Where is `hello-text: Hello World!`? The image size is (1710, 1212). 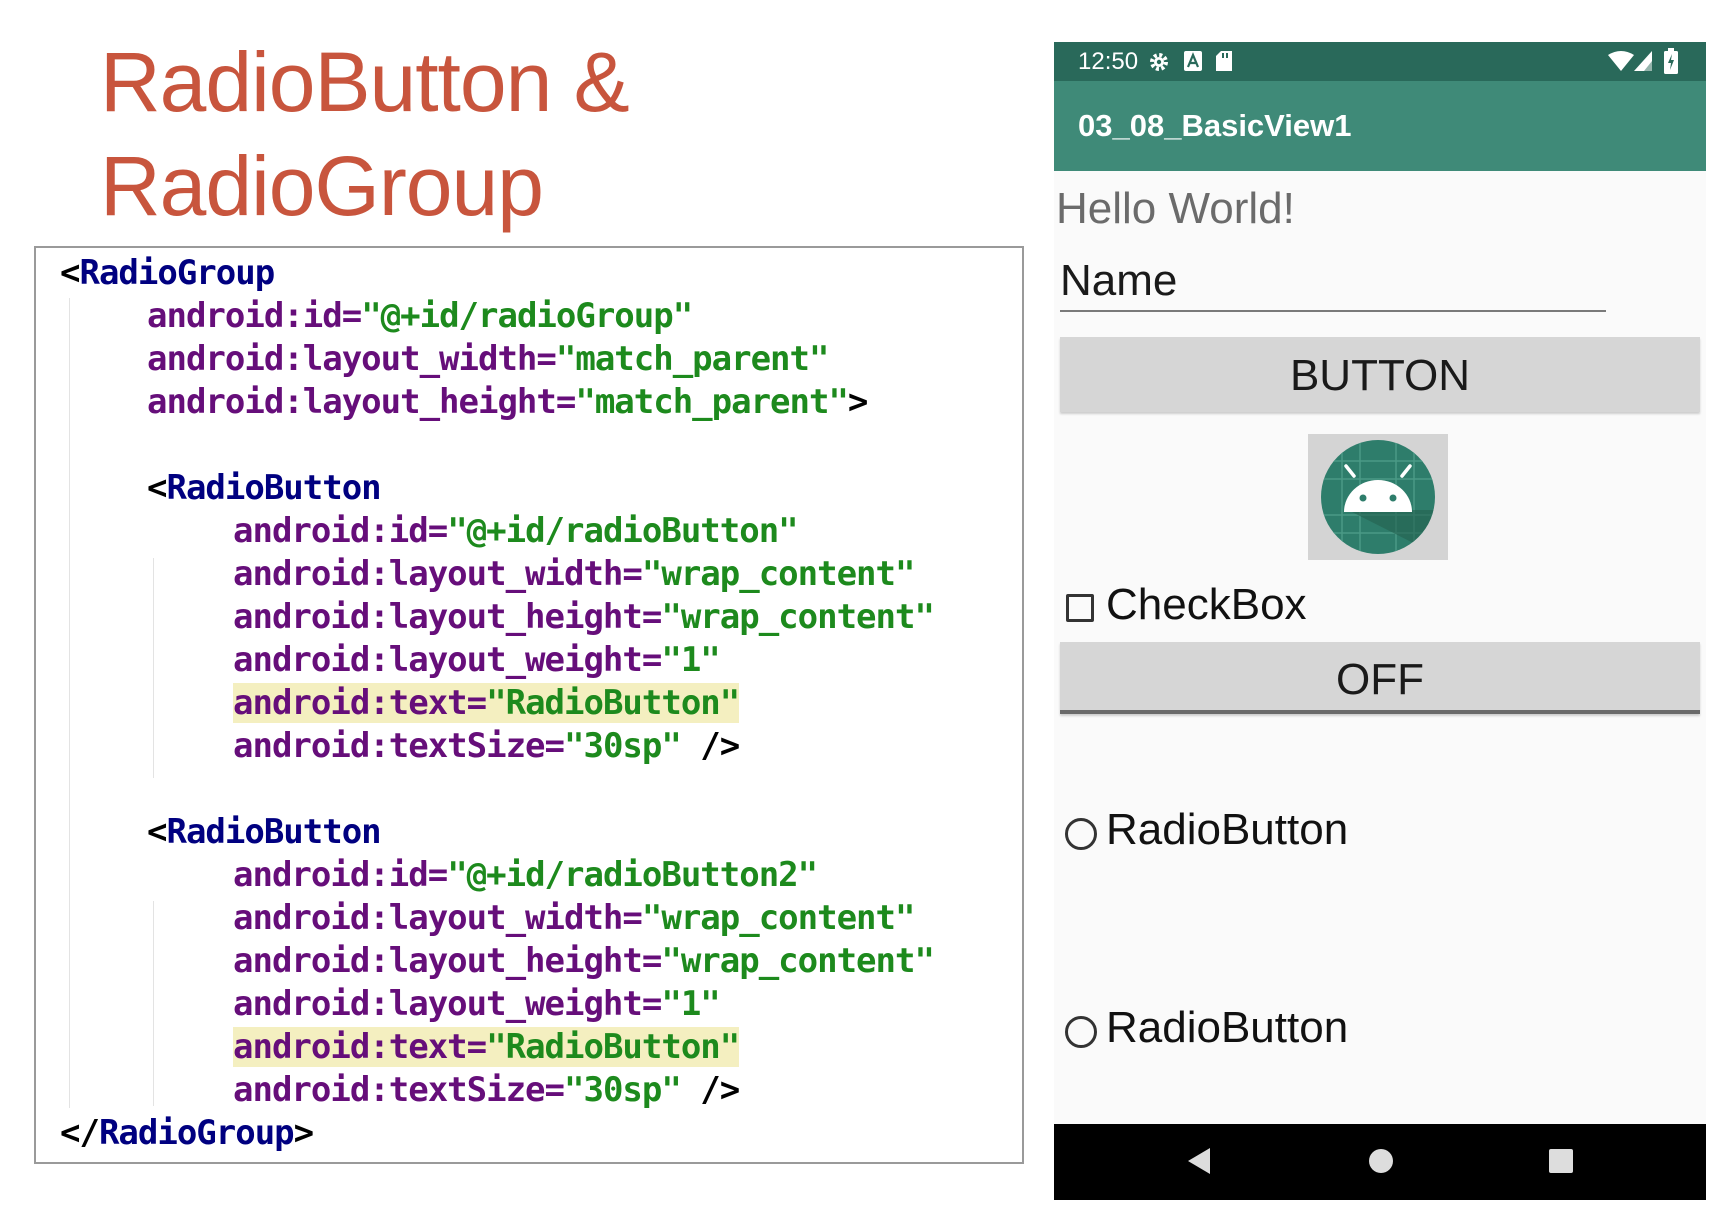 hello-text: Hello World! is located at coordinates (1175, 208).